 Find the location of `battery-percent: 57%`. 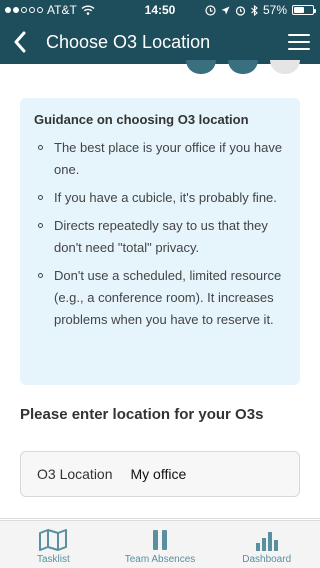

battery-percent: 57% is located at coordinates (274, 10).